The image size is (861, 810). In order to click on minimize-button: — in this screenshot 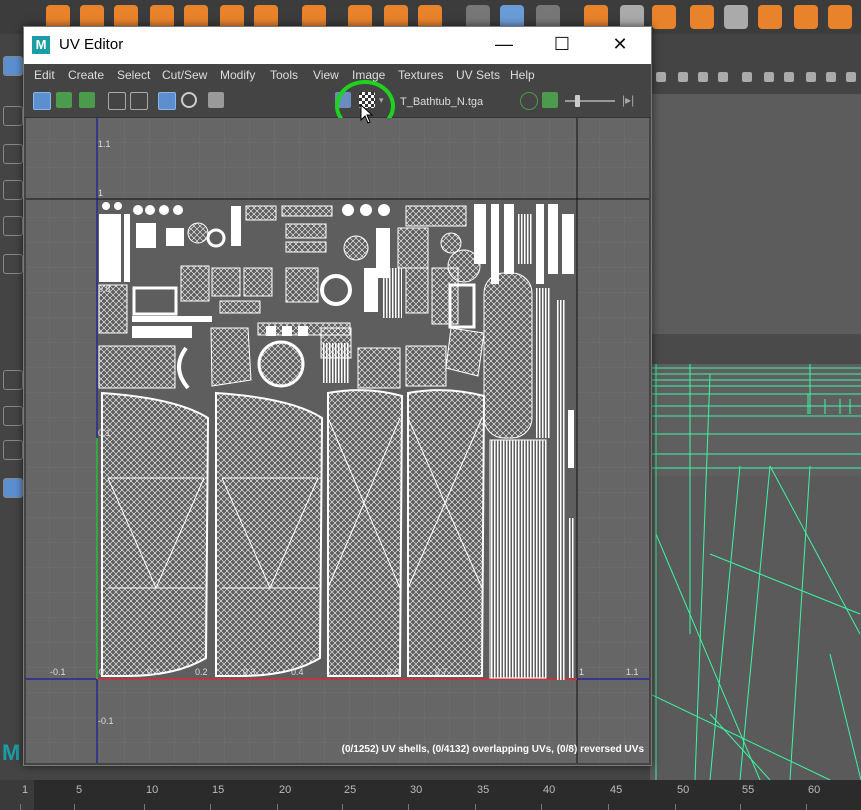, I will do `click(504, 45)`.